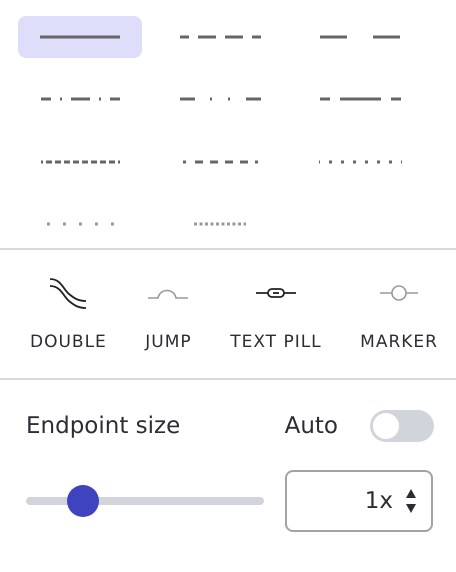 The width and height of the screenshot is (456, 572). What do you see at coordinates (145, 501) in the screenshot?
I see `size-slider` at bounding box center [145, 501].